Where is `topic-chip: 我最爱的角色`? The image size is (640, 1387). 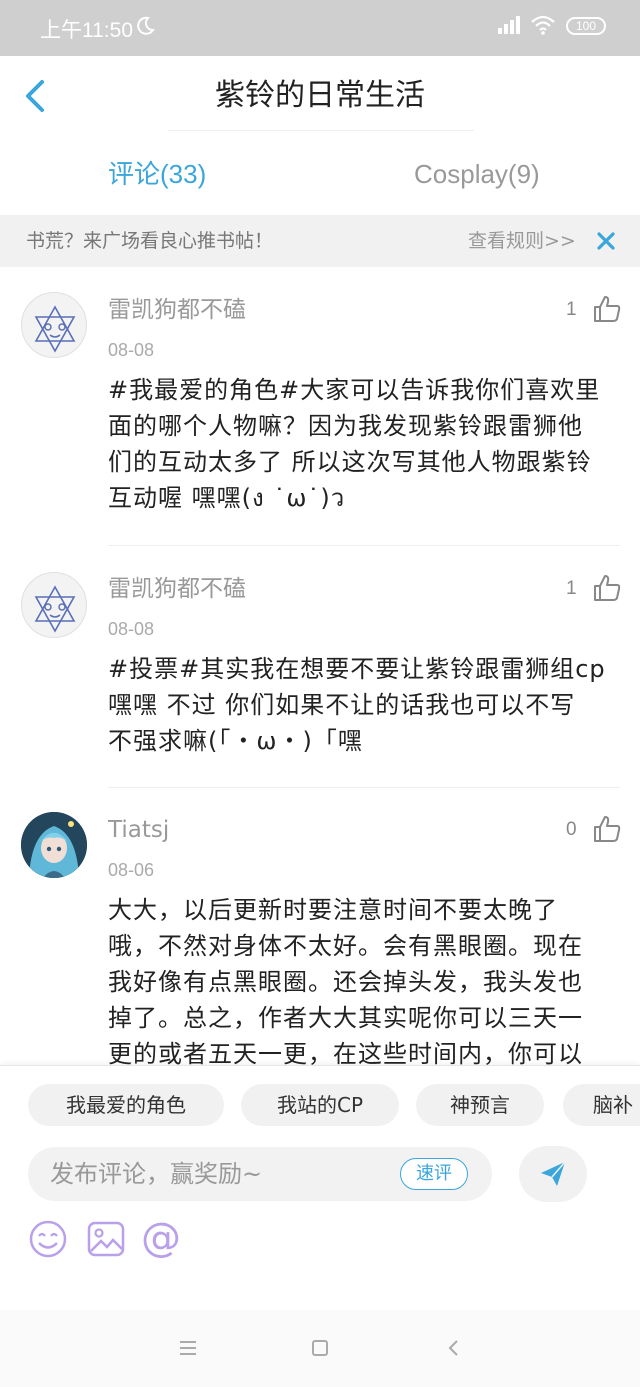
topic-chip: 我最爱的角色 is located at coordinates (126, 1105).